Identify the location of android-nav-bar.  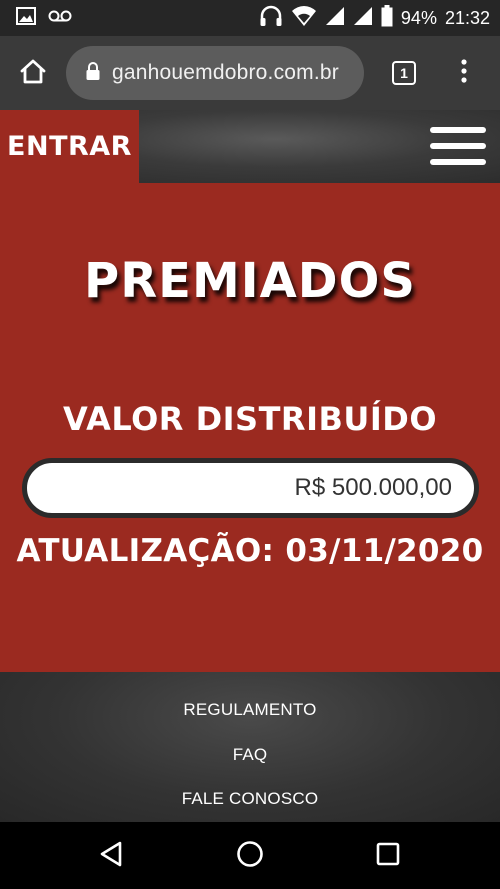
(250, 855).